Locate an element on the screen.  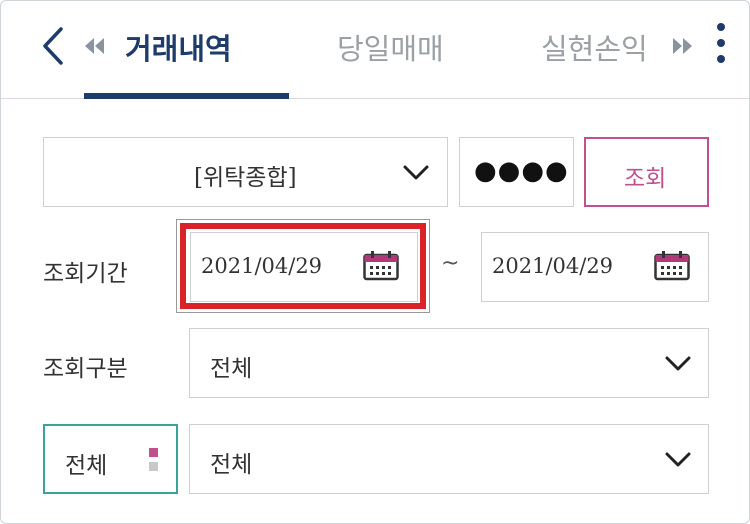
search-button-label: 조회 is located at coordinates (645, 179).